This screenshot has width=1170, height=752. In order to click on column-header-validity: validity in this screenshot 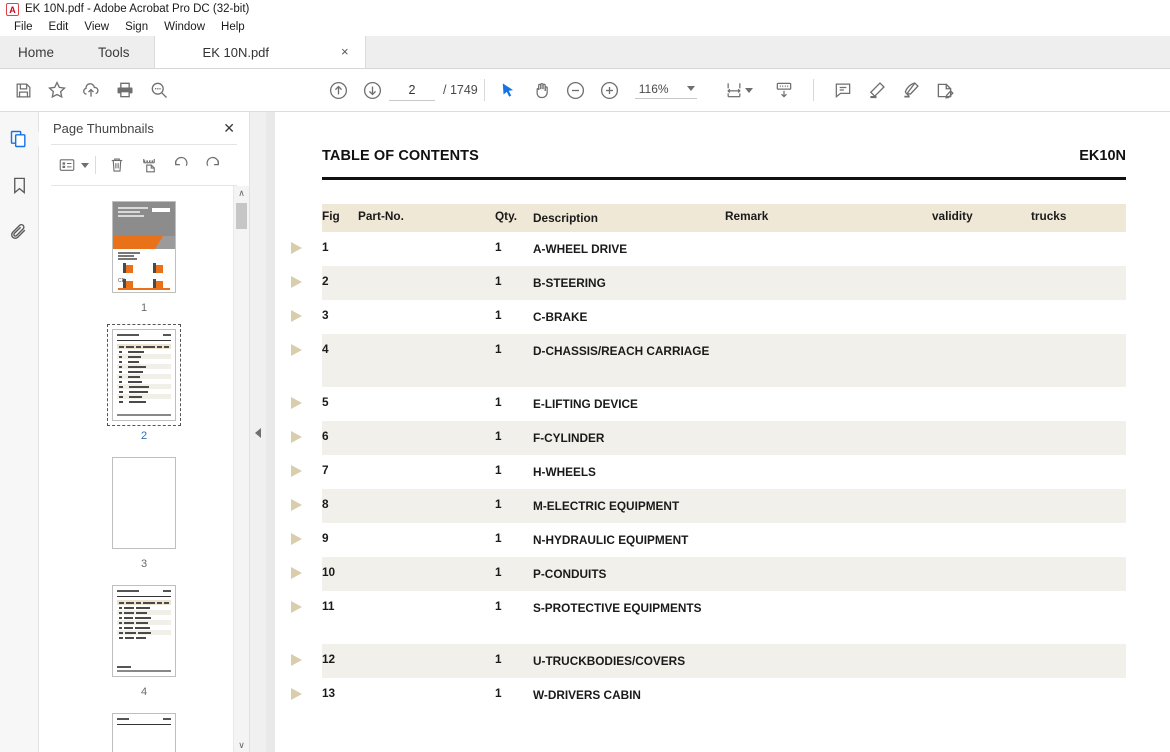, I will do `click(952, 215)`.